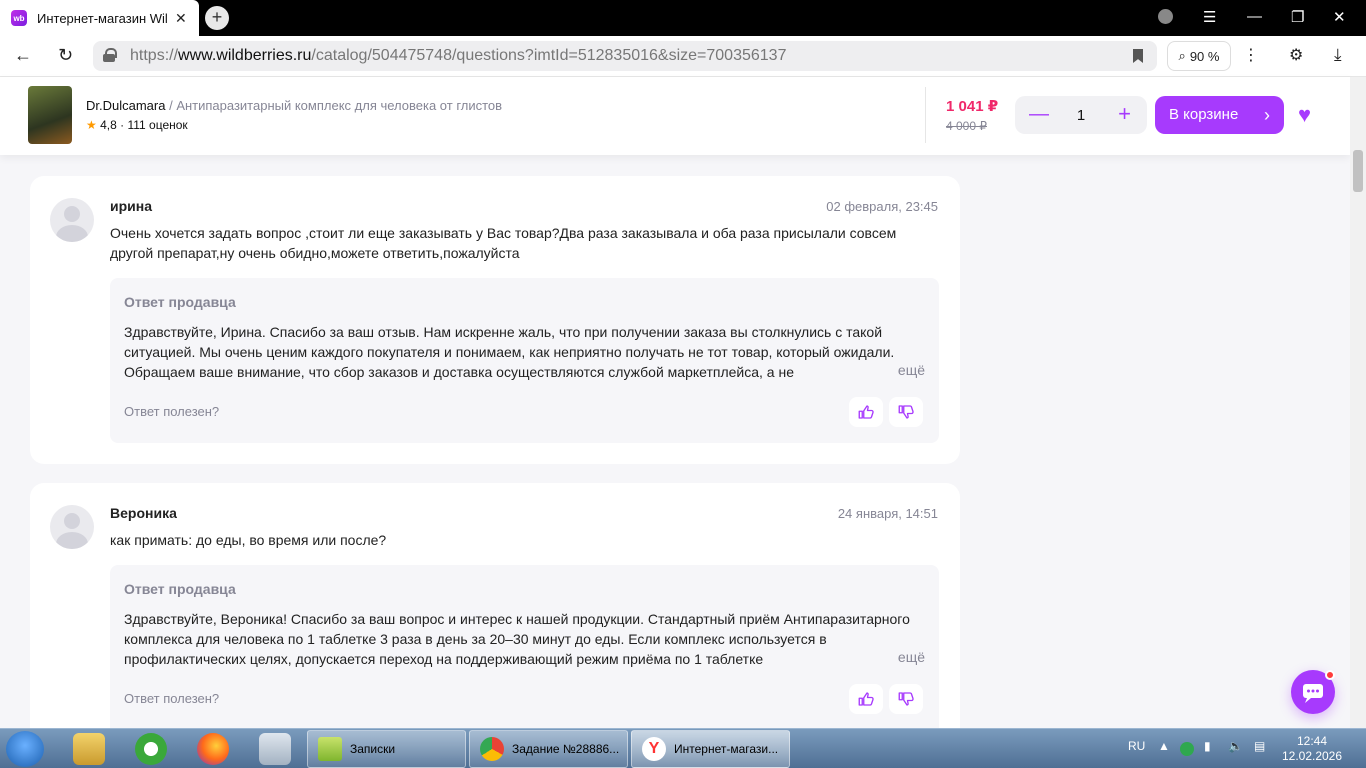 Image resolution: width=1366 pixels, height=768 pixels. What do you see at coordinates (492, 749) in the screenshot?
I see `chrome-icon` at bounding box center [492, 749].